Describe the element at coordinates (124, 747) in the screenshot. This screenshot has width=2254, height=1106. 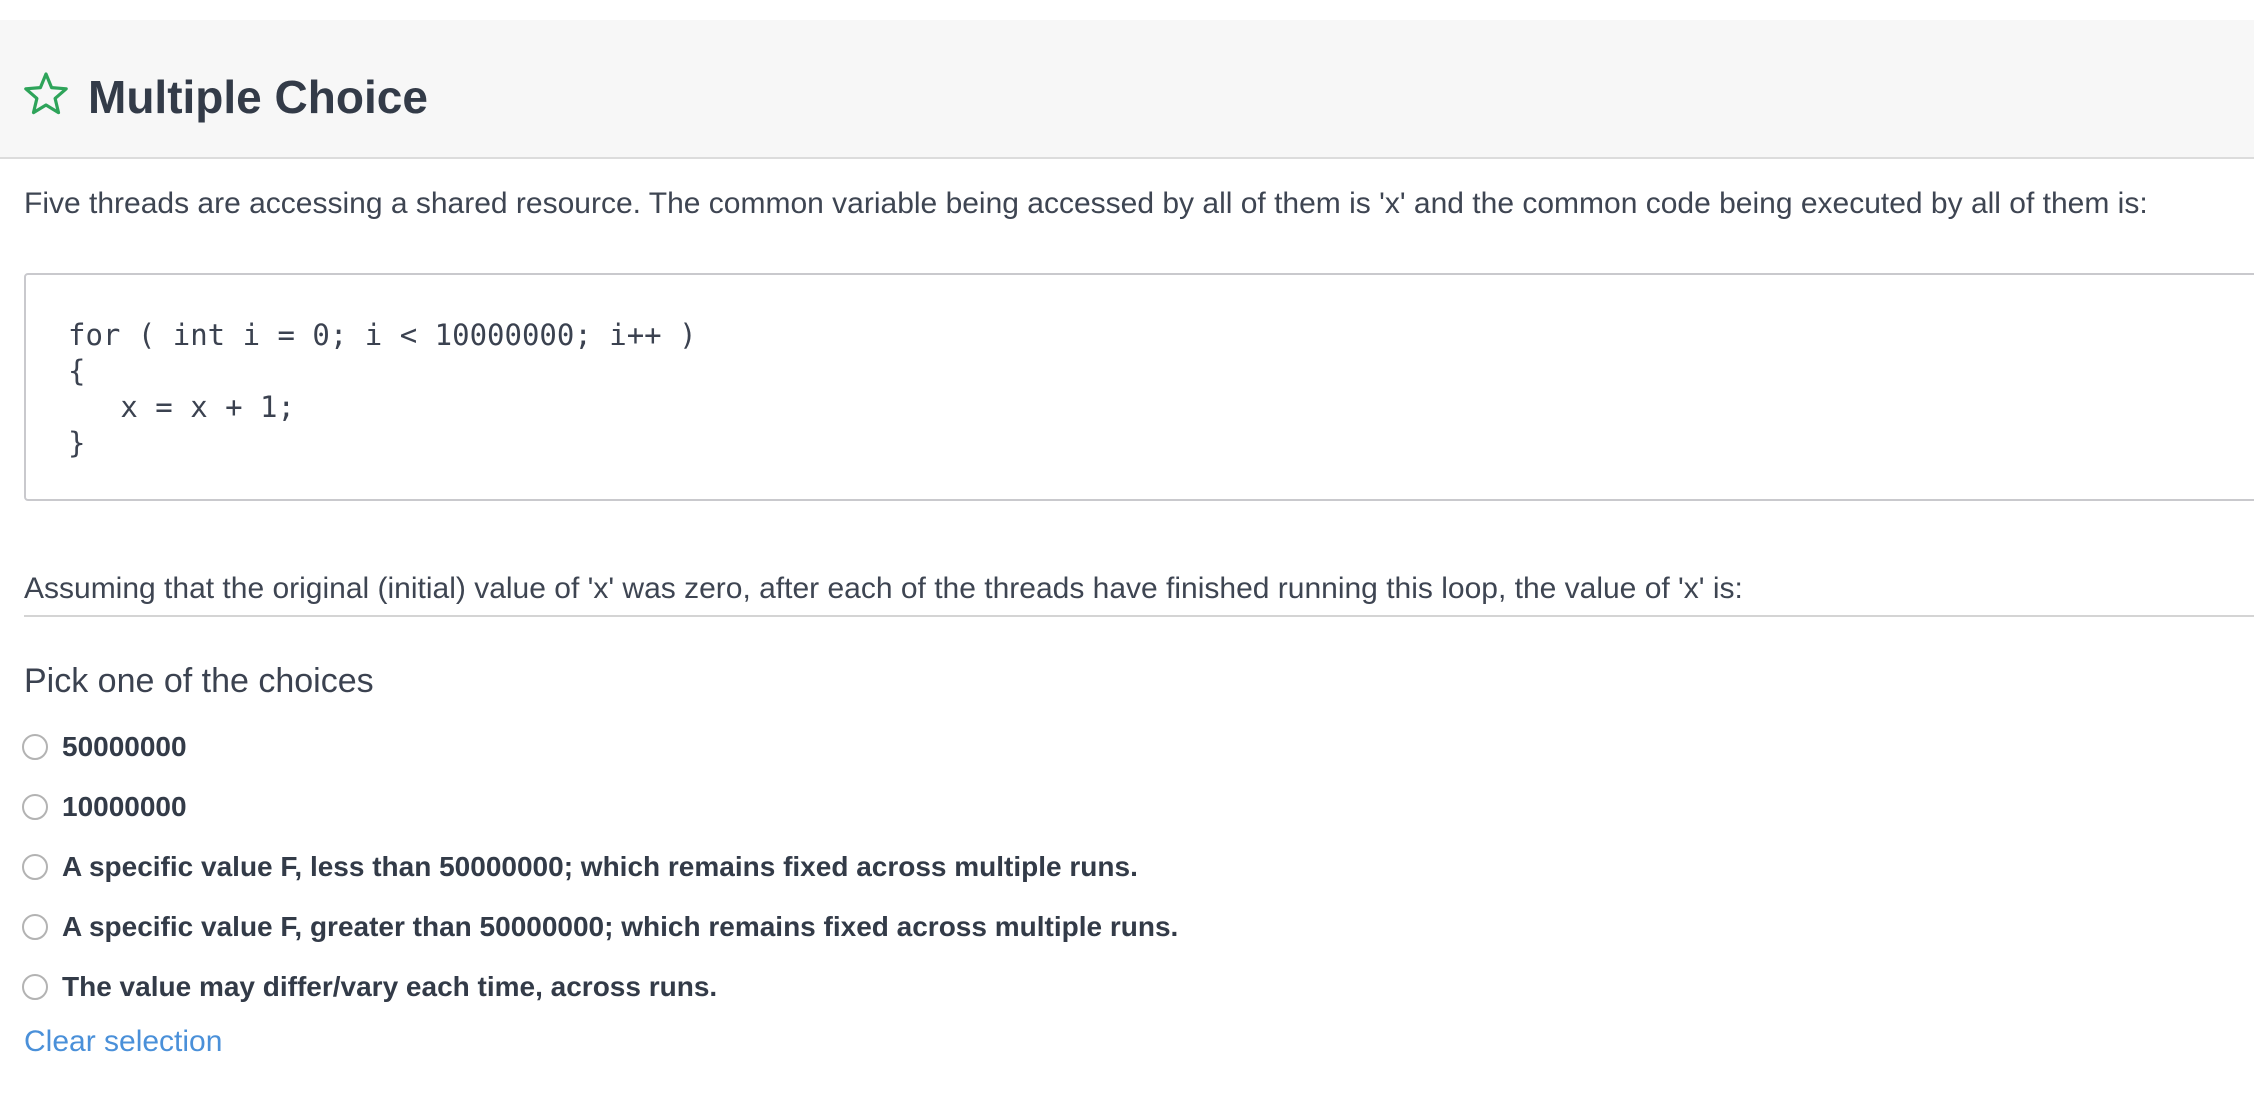
I see `choice-label: 50000000` at that location.